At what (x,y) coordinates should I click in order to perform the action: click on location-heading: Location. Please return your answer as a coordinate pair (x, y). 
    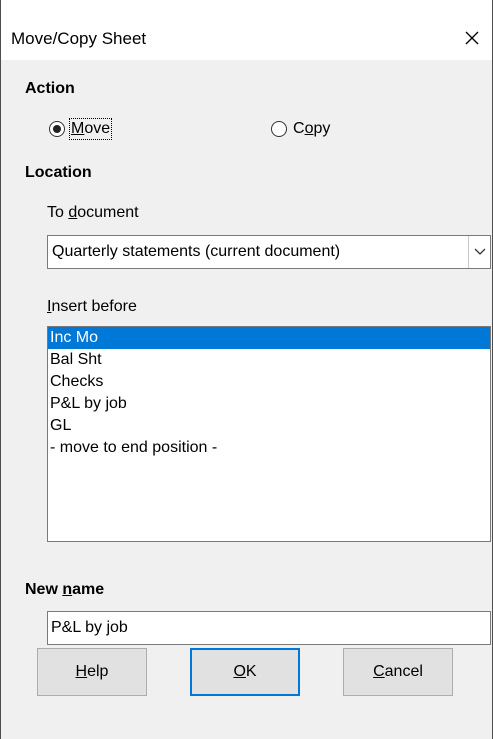
    Looking at the image, I should click on (58, 172).